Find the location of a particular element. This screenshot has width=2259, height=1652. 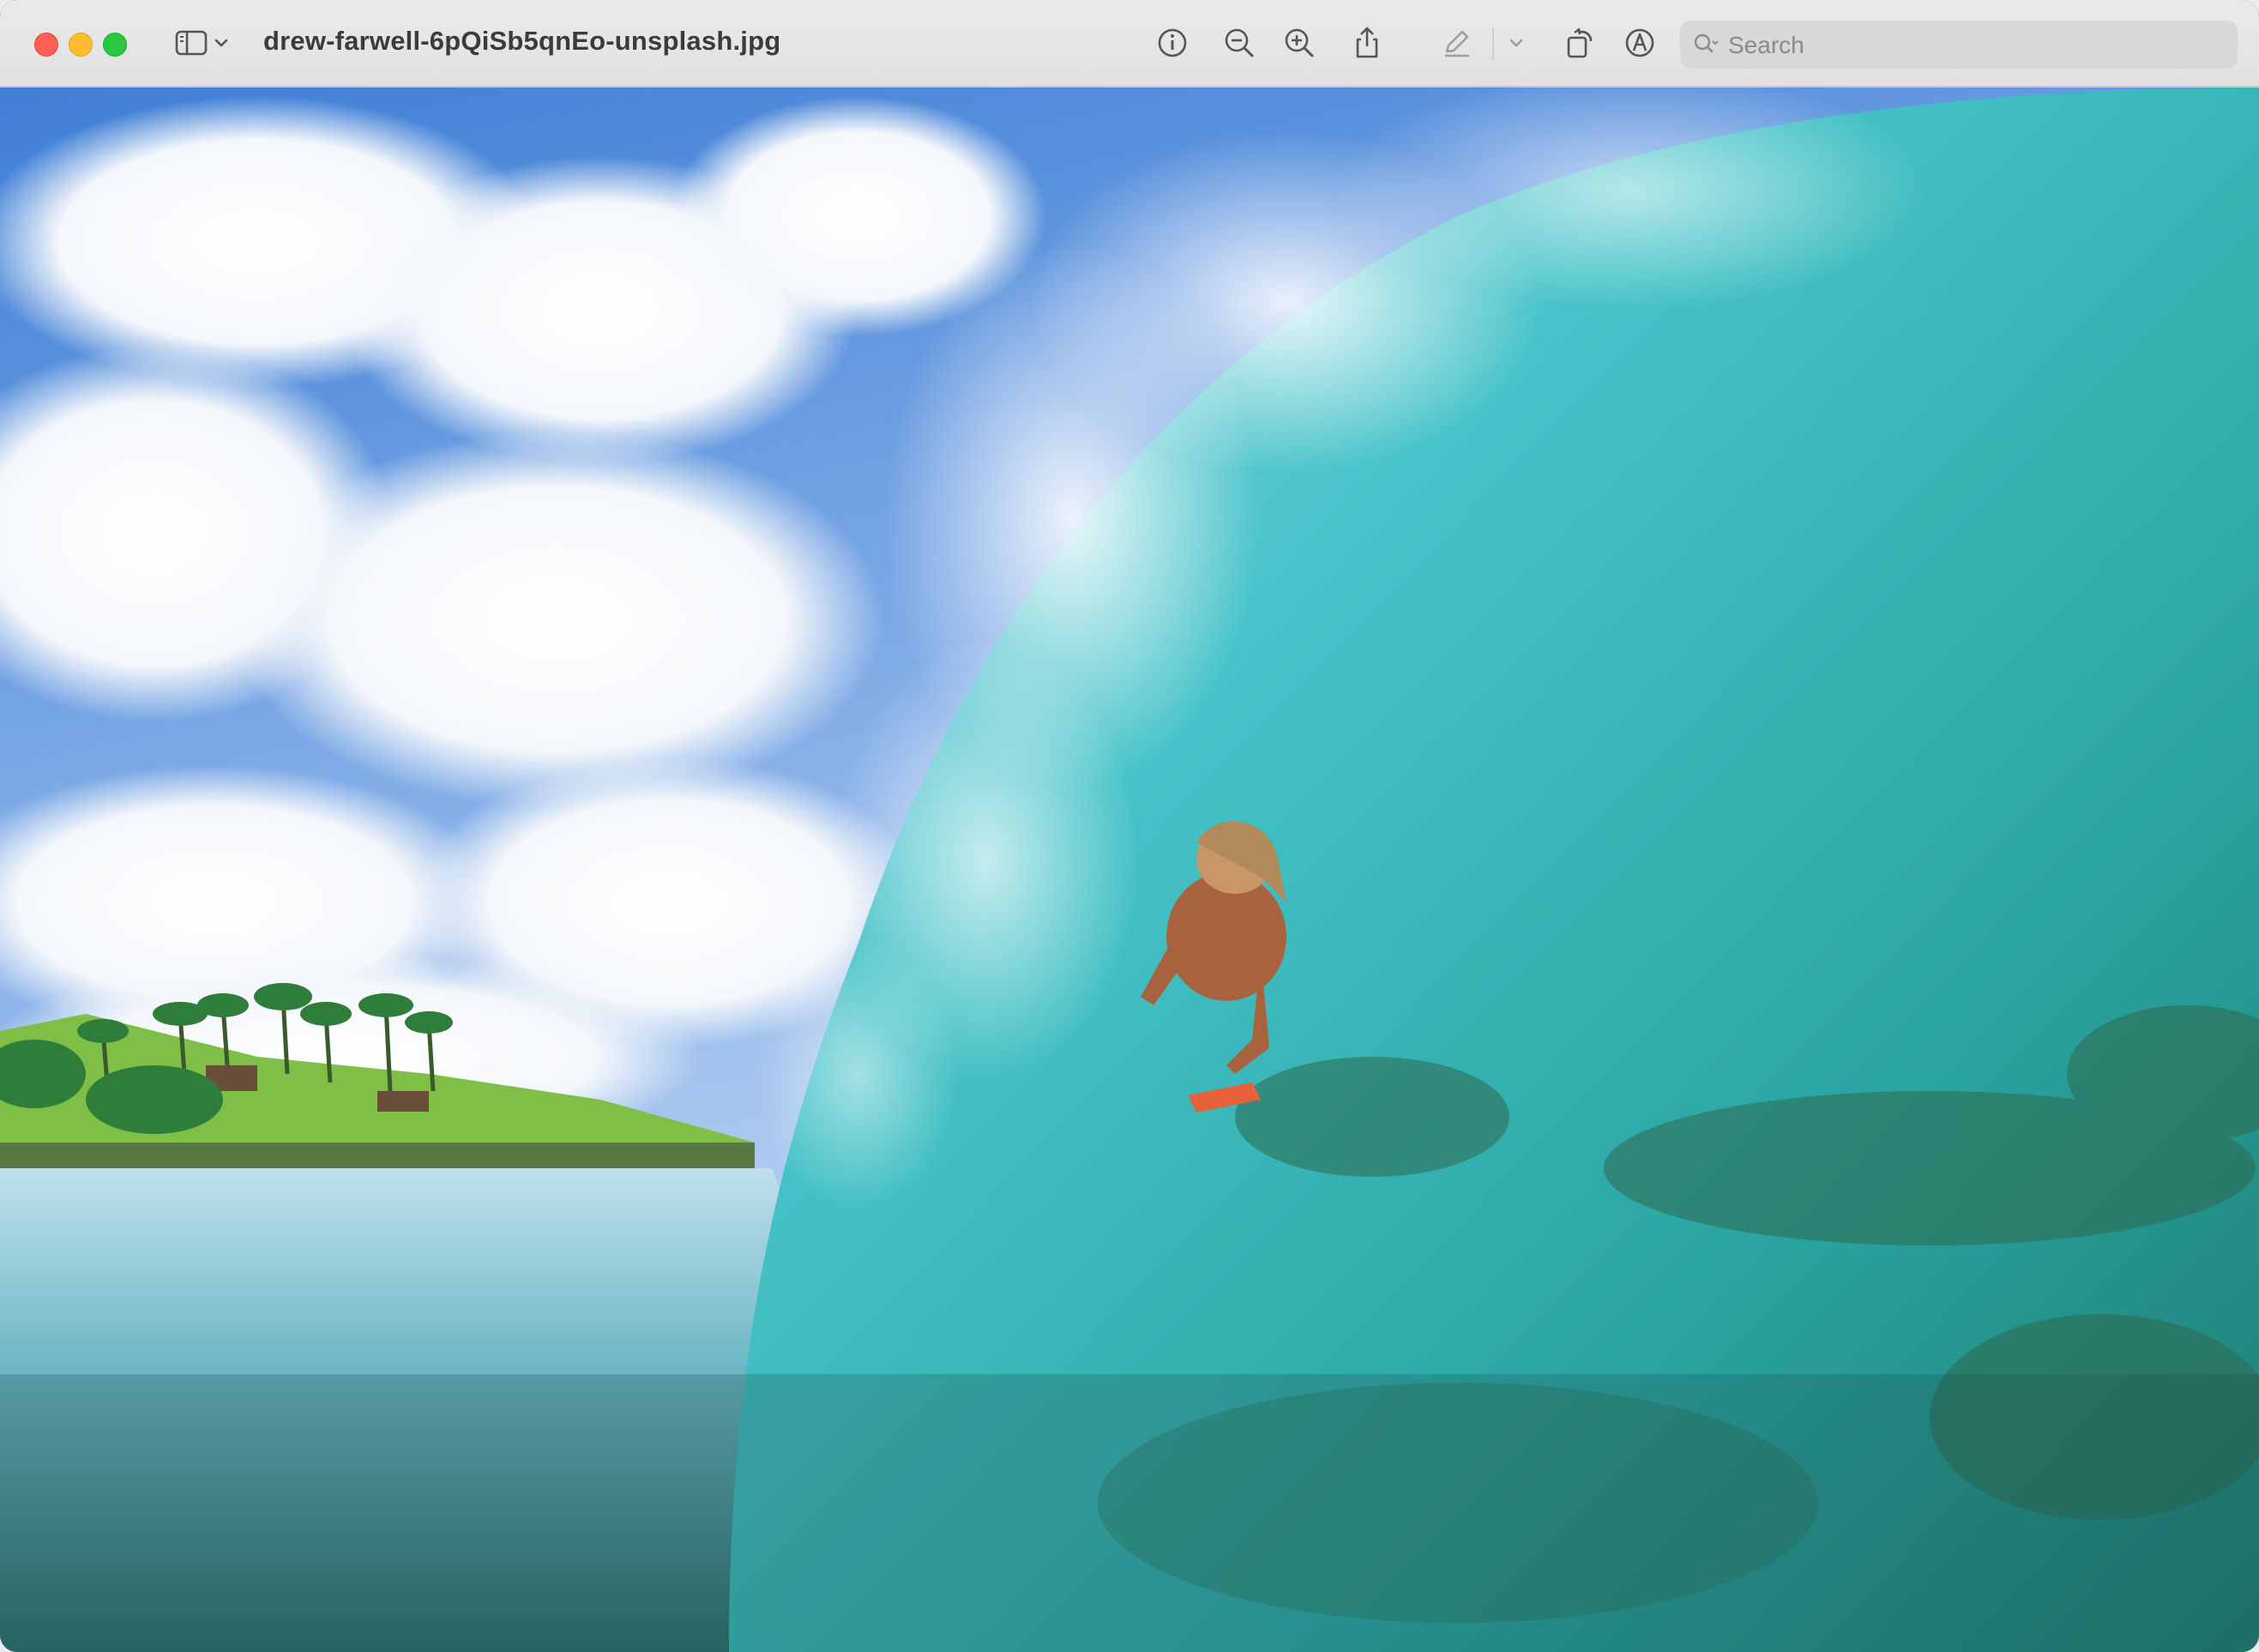

highlight-button is located at coordinates (1457, 42).